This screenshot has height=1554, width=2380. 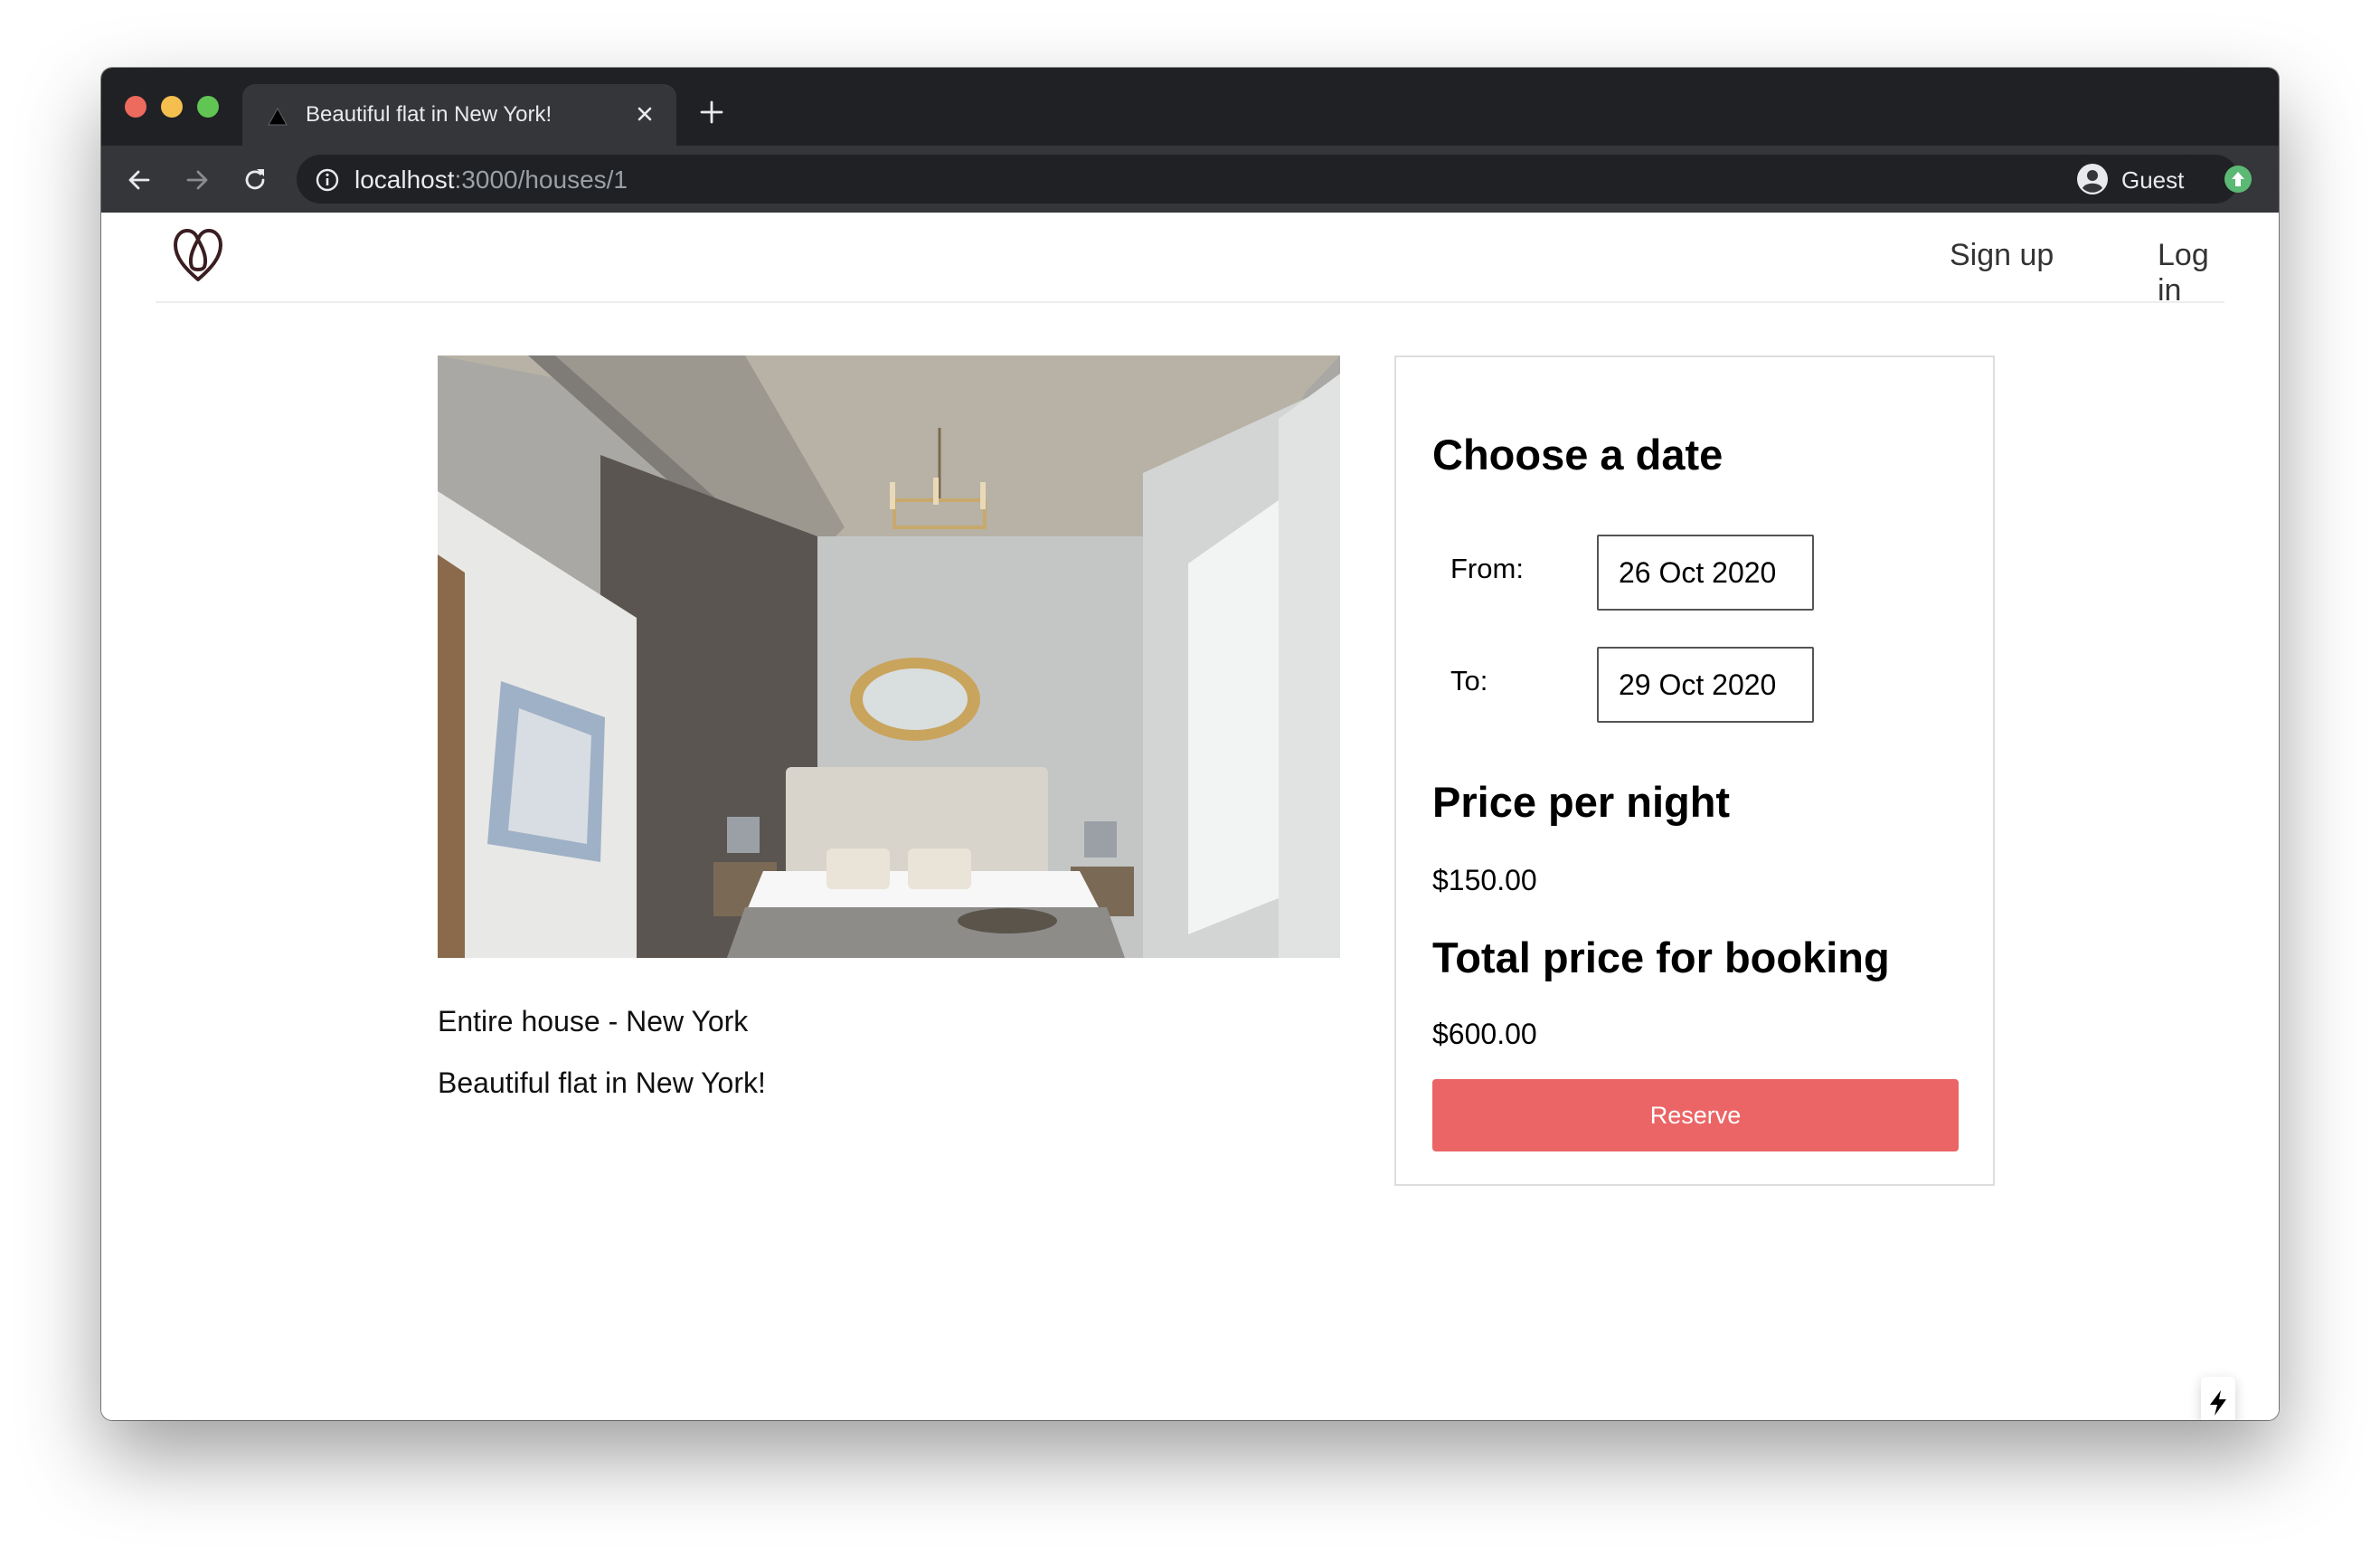 I want to click on minimize-window-button, so click(x=172, y=107).